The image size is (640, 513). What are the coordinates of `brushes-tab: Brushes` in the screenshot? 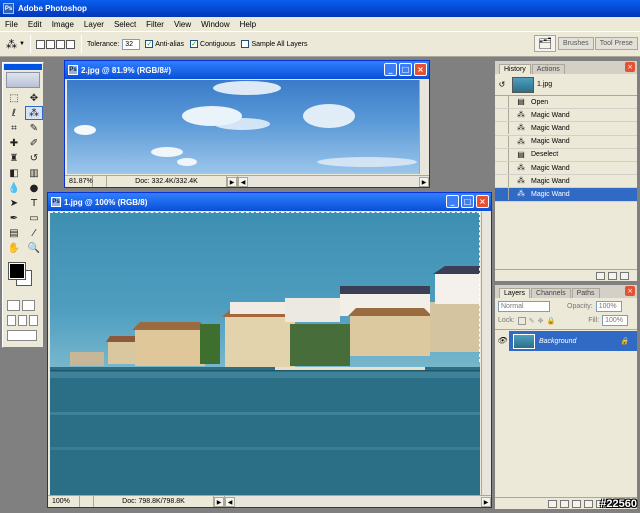 It's located at (576, 43).